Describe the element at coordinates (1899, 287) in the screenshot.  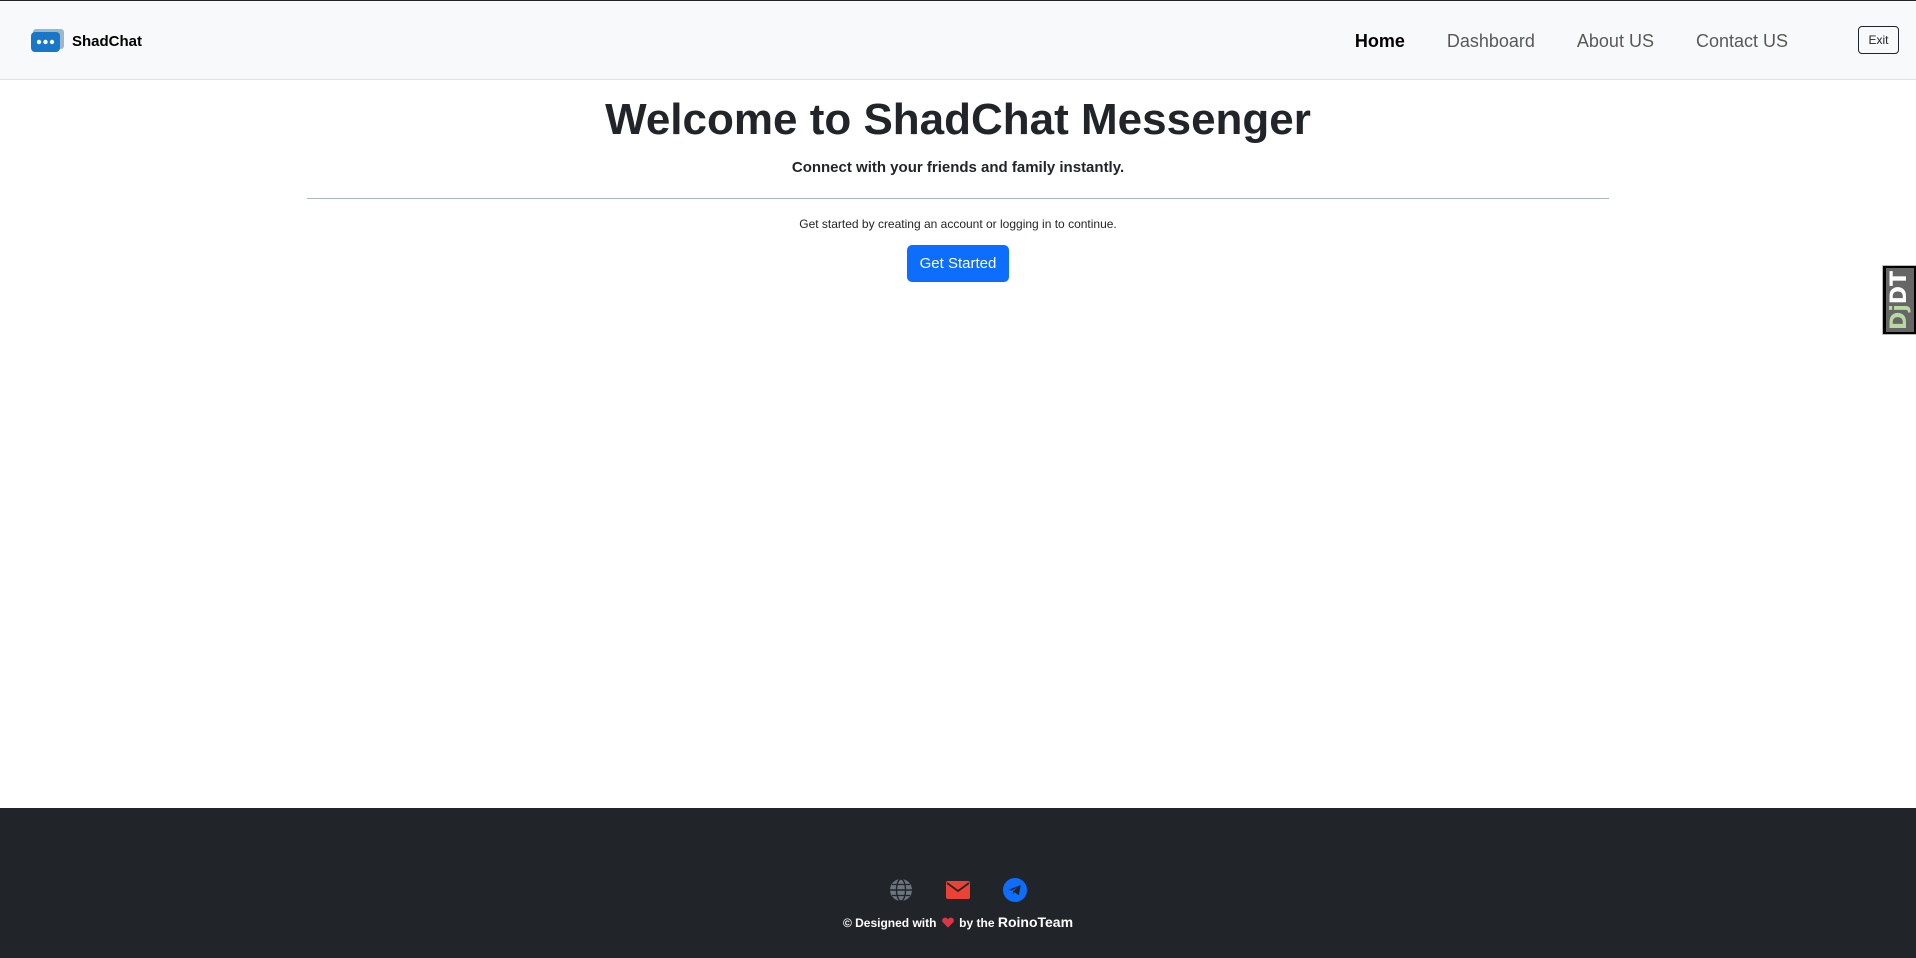
I see `debug-toolbar-suffix: DT` at that location.